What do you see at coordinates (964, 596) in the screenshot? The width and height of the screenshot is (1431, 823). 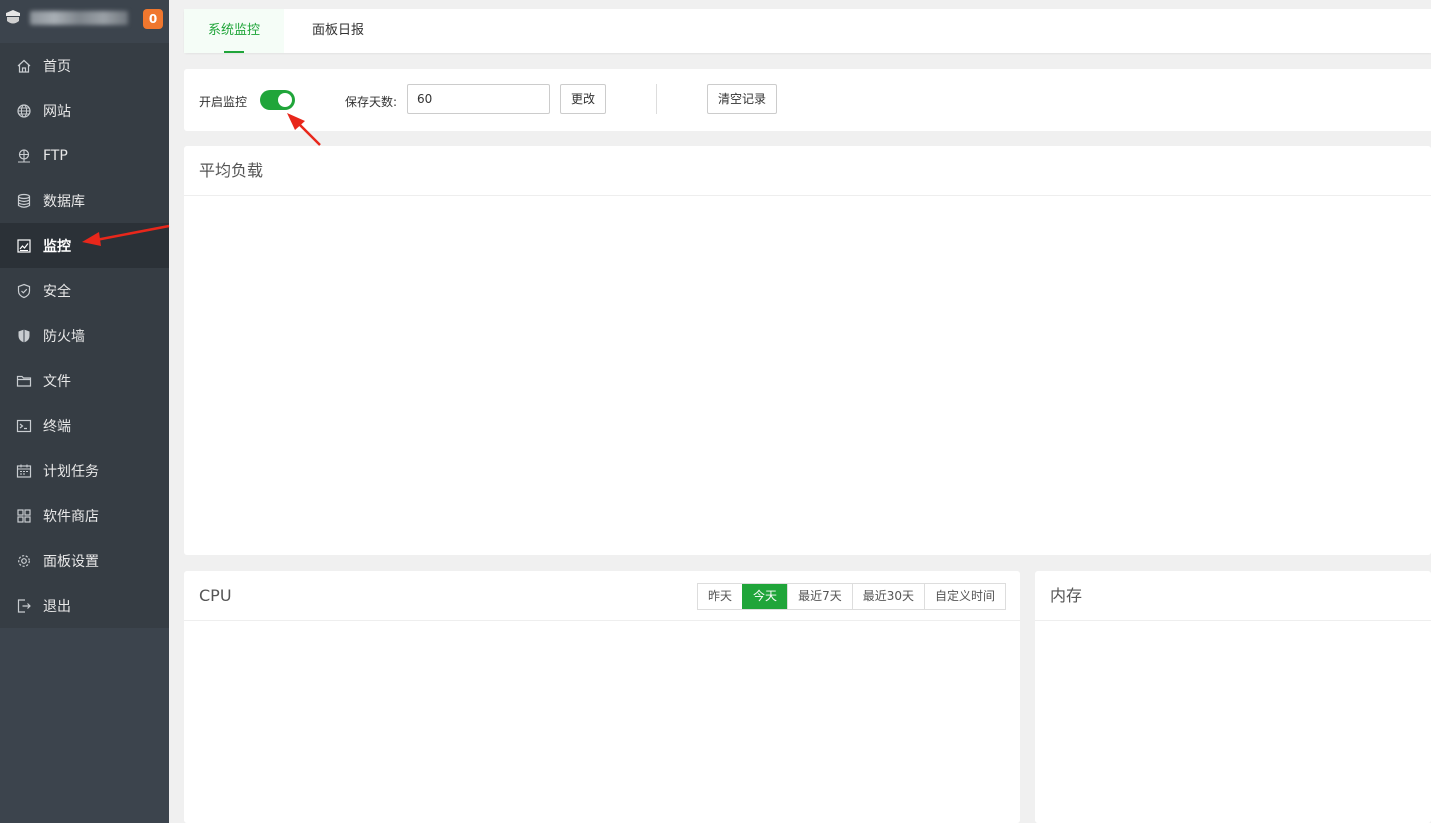 I see `range-custom: 自定义时间` at bounding box center [964, 596].